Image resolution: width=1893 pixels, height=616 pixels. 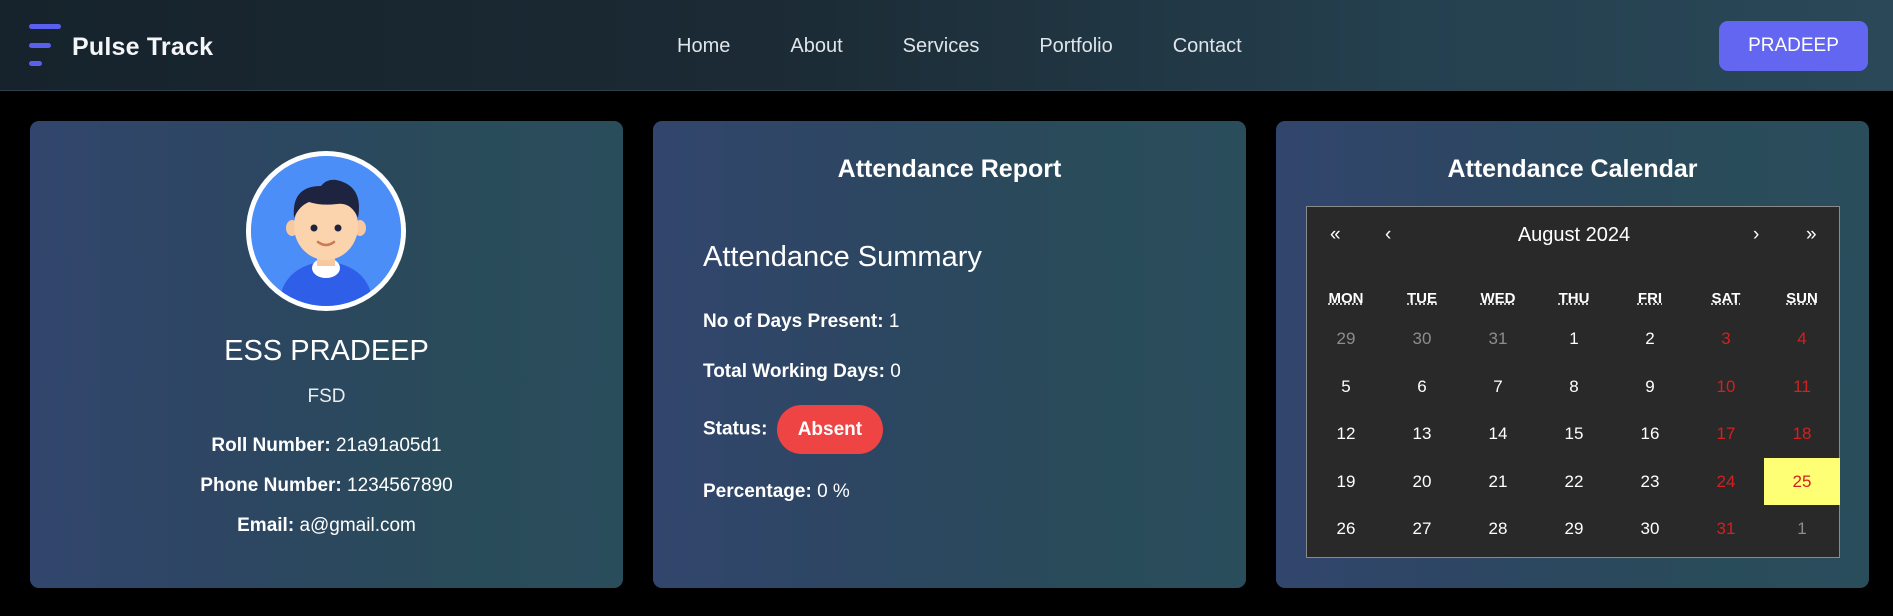 What do you see at coordinates (1422, 298) in the screenshot?
I see `weekday-label: TUE` at bounding box center [1422, 298].